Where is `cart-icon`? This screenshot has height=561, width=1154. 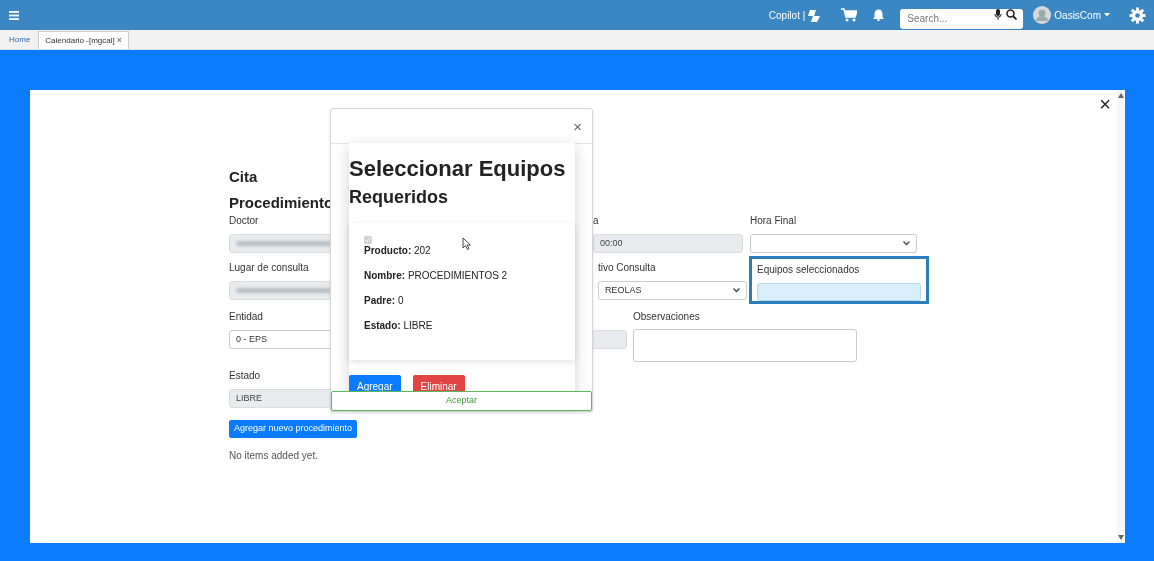 cart-icon is located at coordinates (849, 15).